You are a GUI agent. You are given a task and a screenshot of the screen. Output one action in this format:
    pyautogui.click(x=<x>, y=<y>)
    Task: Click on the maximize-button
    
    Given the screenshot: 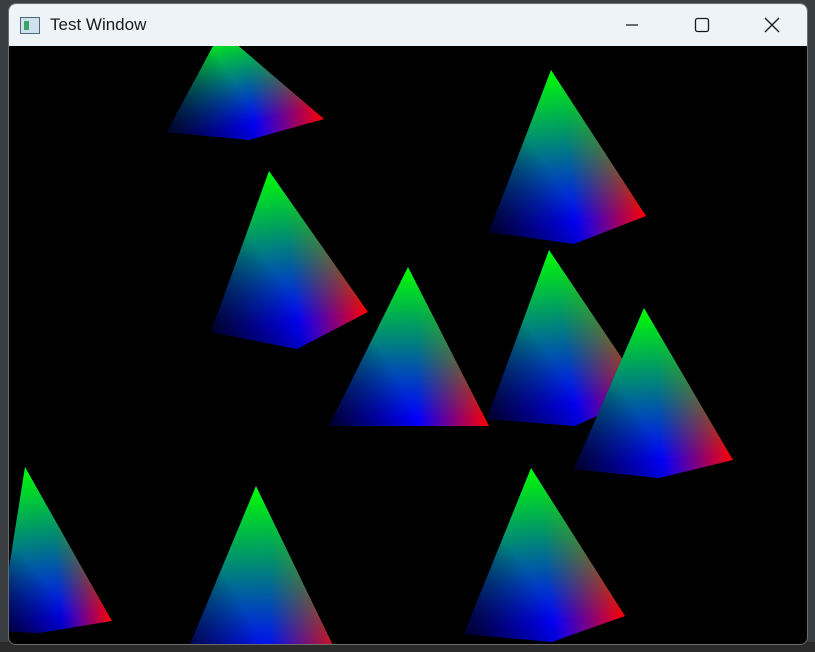 What is the action you would take?
    pyautogui.click(x=702, y=25)
    